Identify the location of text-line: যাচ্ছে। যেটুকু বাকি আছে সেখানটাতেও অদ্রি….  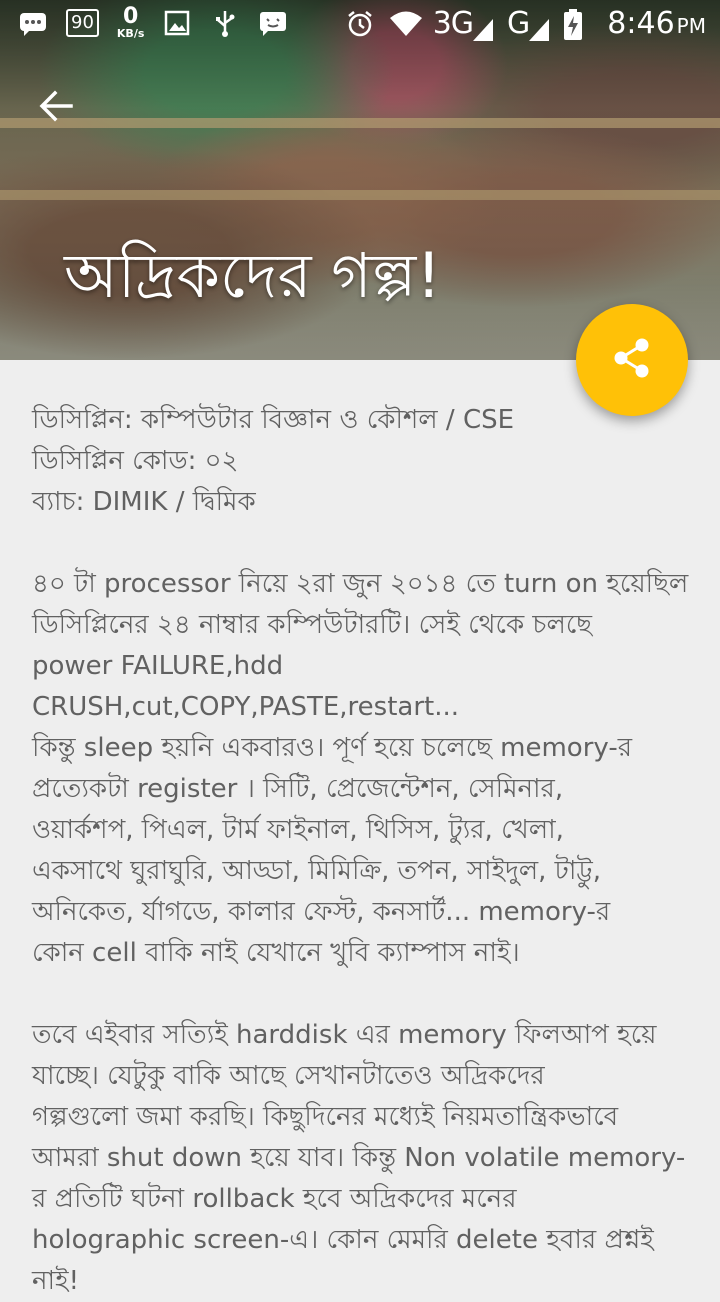
(288, 1076).